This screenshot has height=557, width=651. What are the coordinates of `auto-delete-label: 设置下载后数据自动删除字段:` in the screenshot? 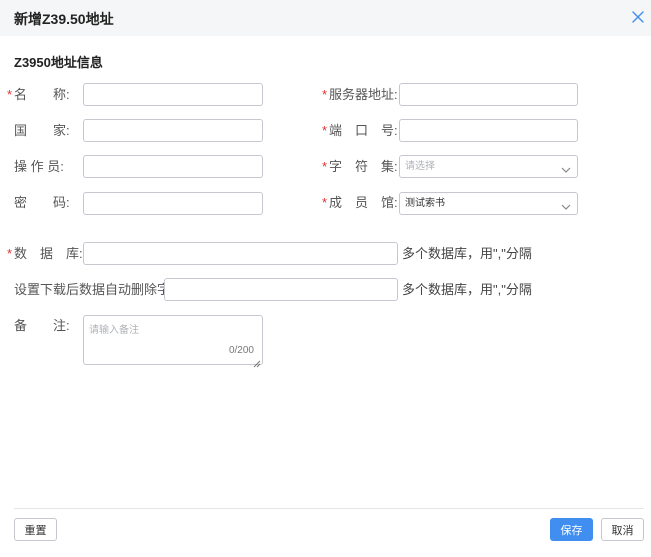 It's located at (100, 289).